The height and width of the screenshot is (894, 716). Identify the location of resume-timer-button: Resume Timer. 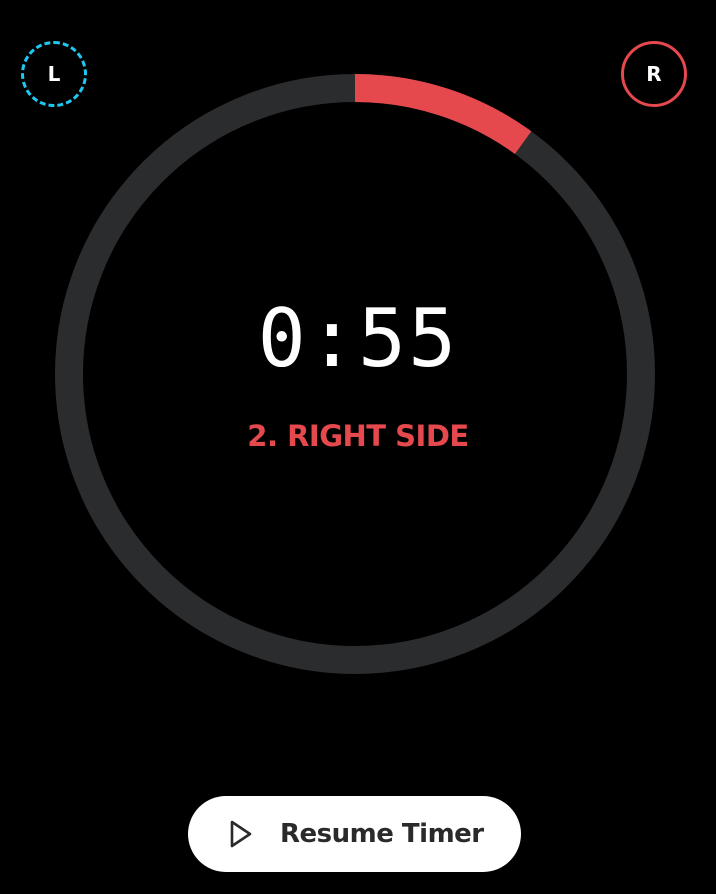
(354, 834).